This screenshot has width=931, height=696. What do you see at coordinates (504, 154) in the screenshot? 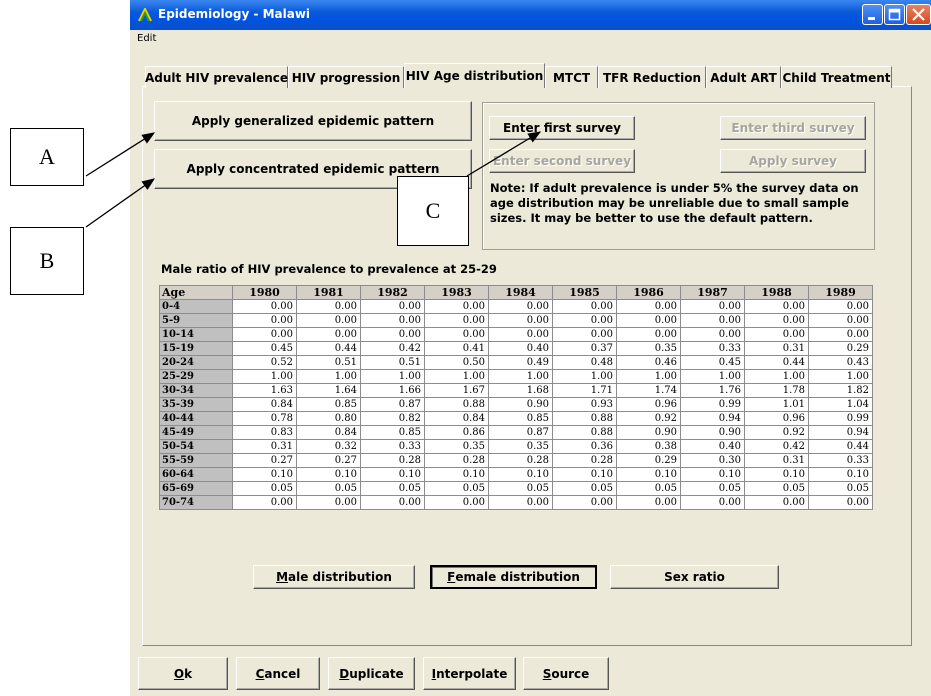
I see `arrow-c` at bounding box center [504, 154].